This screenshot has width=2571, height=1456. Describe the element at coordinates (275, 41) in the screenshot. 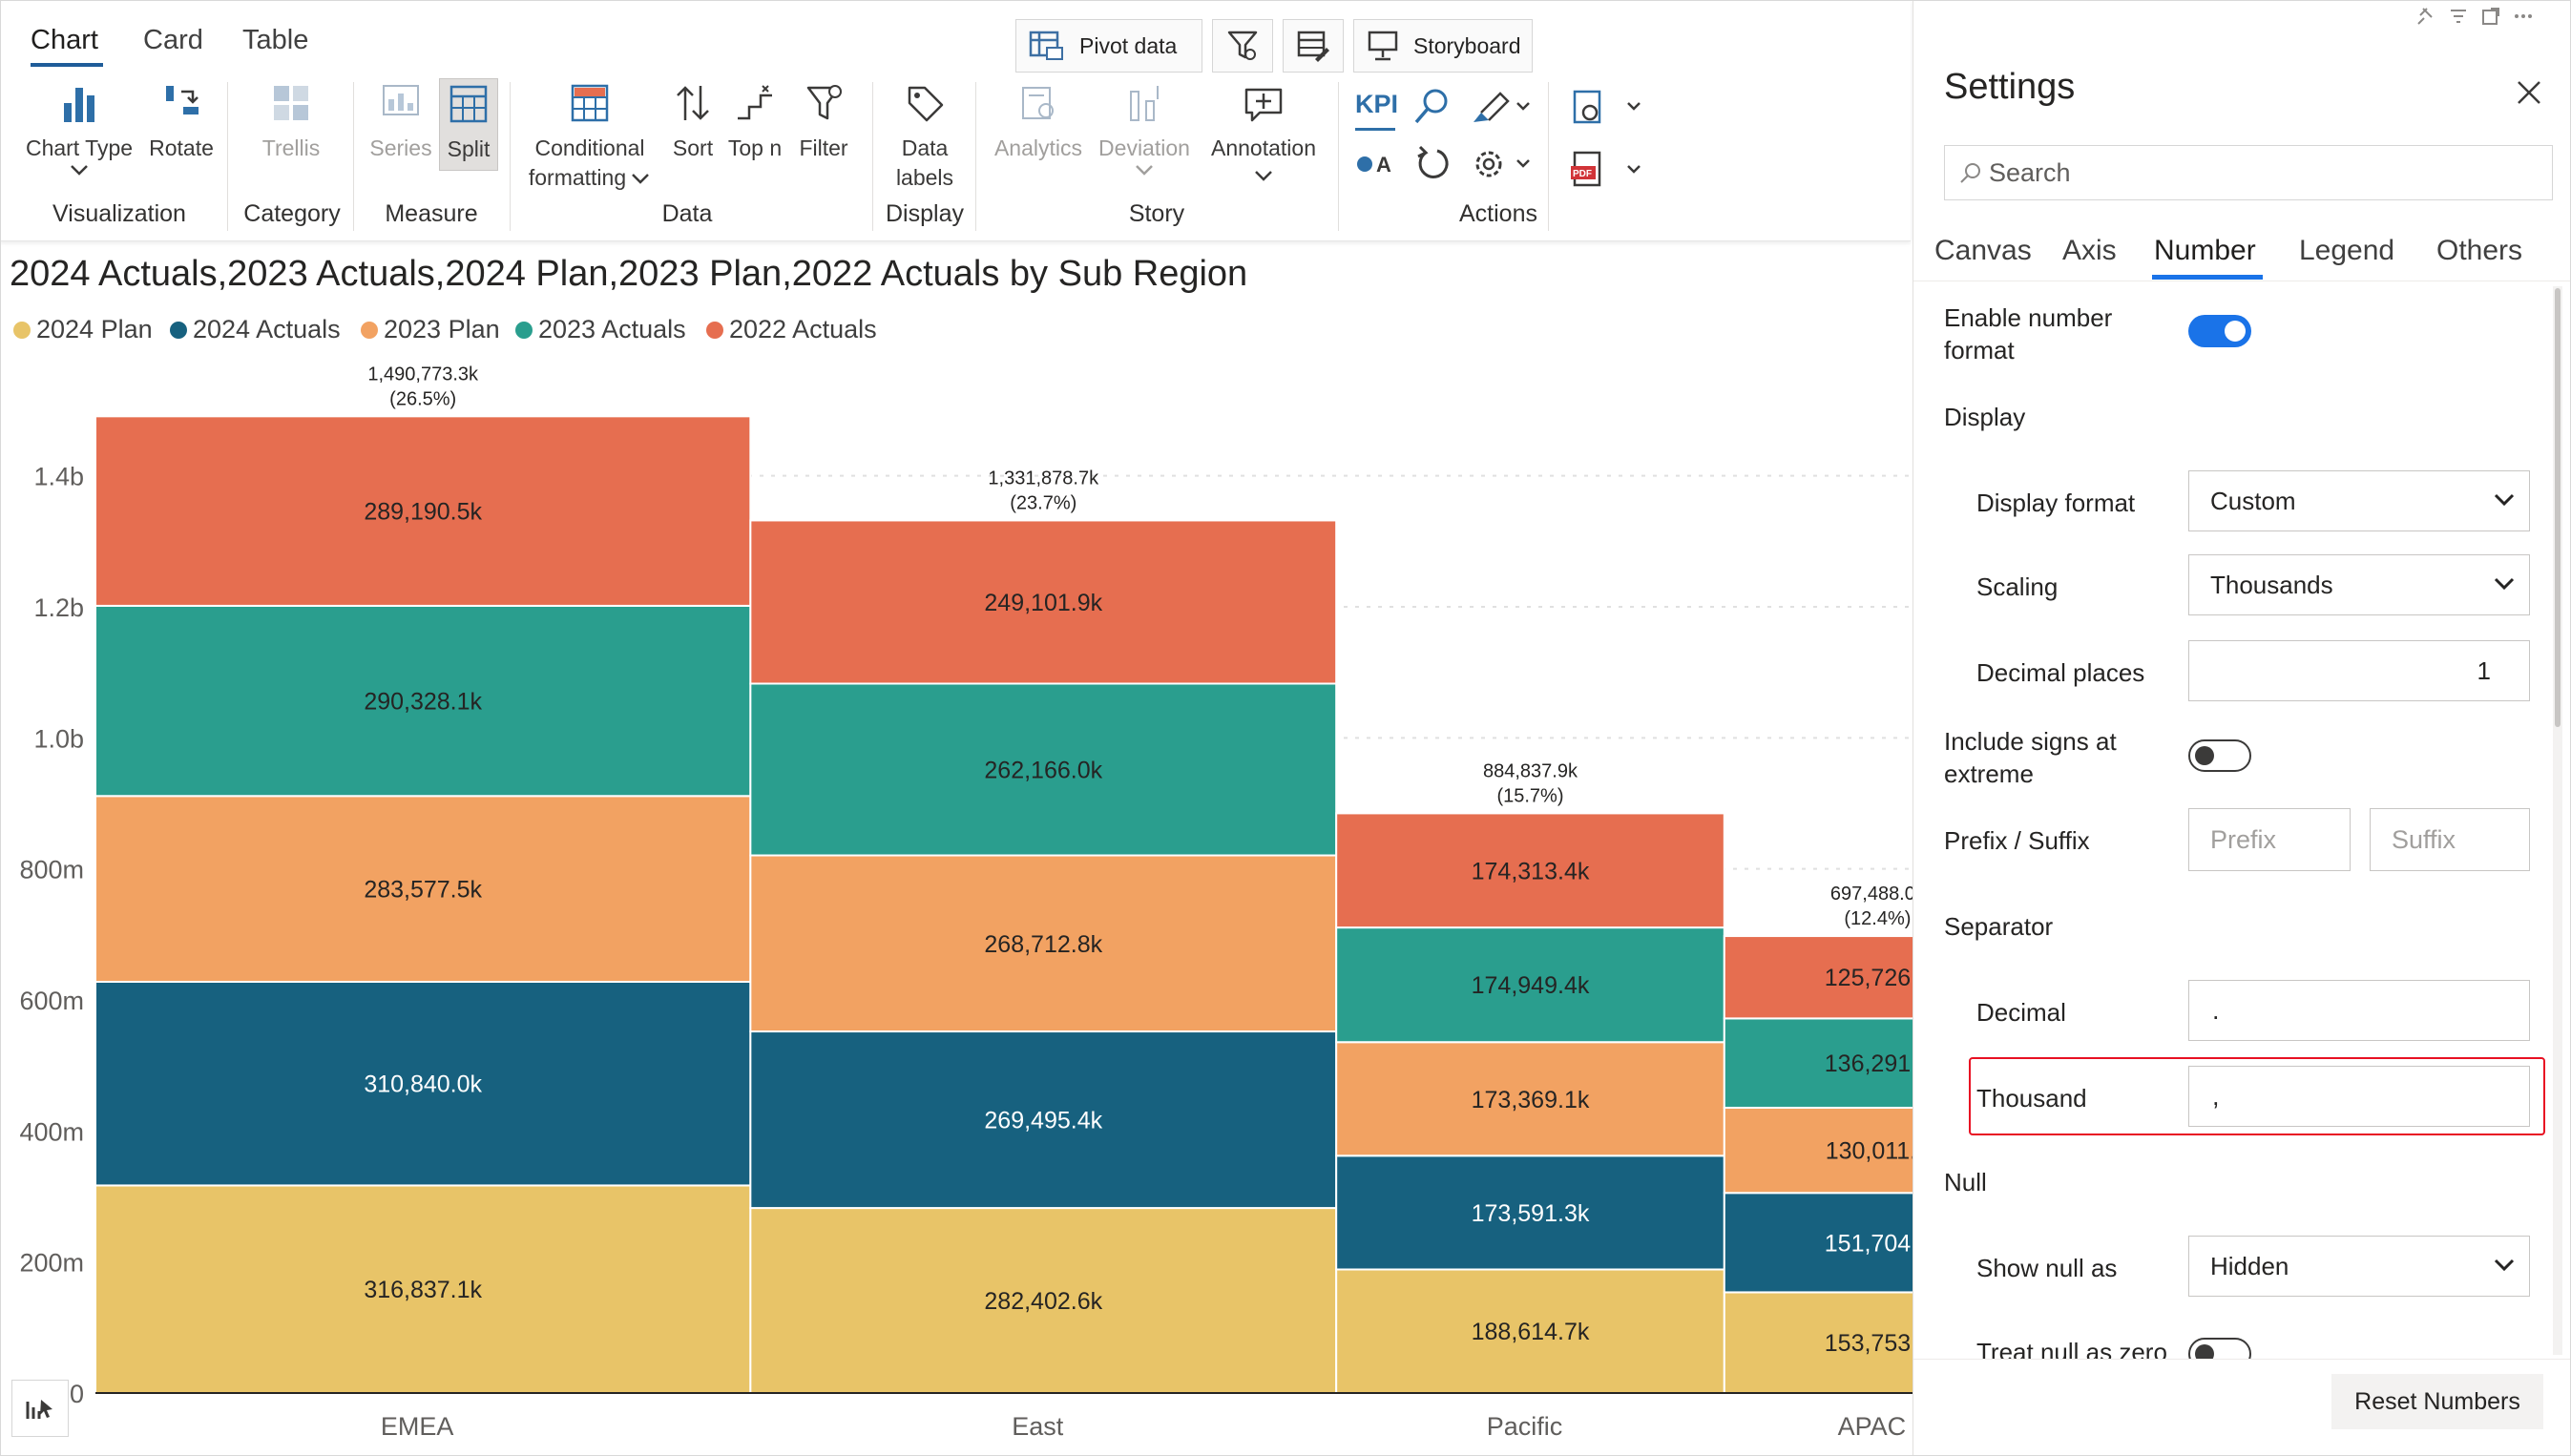

I see `tab-table: Table` at that location.